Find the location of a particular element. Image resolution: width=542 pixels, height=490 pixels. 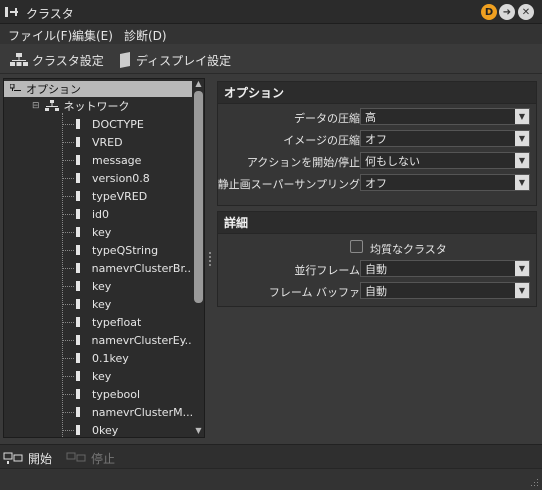

cluster-settings-button: クラスタ設定 is located at coordinates (57, 60).